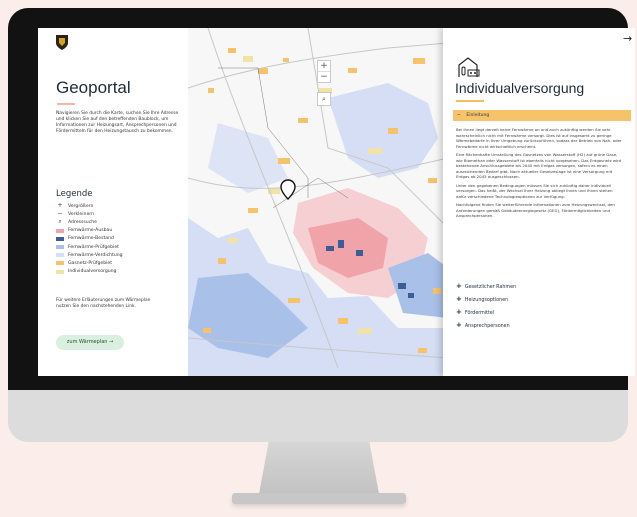 The height and width of the screenshot is (517, 637). Describe the element at coordinates (121, 231) in the screenshot. I see `legend-item: Fernwärme-Ausbau` at that location.